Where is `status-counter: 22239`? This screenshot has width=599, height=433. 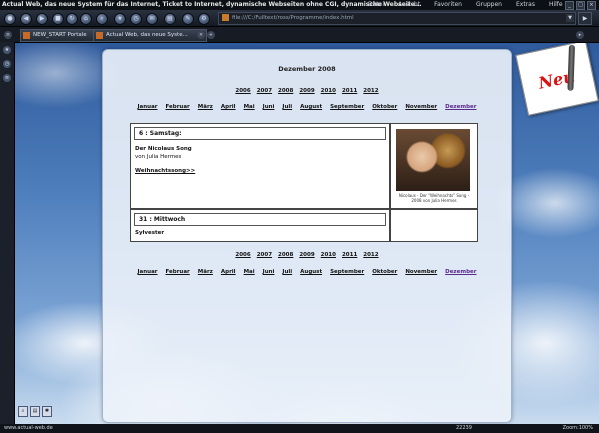
status-counter: 22239 is located at coordinates (464, 428).